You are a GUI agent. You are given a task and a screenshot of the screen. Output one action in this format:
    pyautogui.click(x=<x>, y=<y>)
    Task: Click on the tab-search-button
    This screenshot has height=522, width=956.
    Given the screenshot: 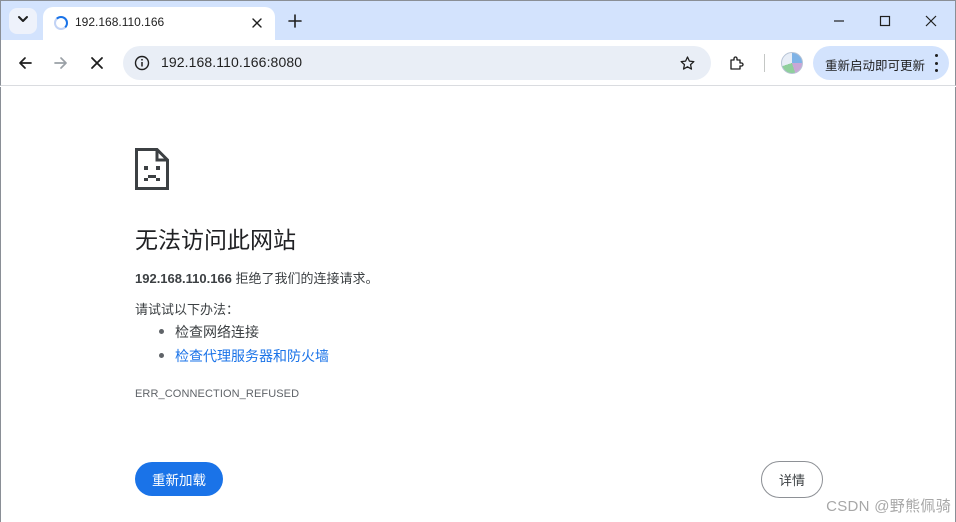 What is the action you would take?
    pyautogui.click(x=23, y=21)
    